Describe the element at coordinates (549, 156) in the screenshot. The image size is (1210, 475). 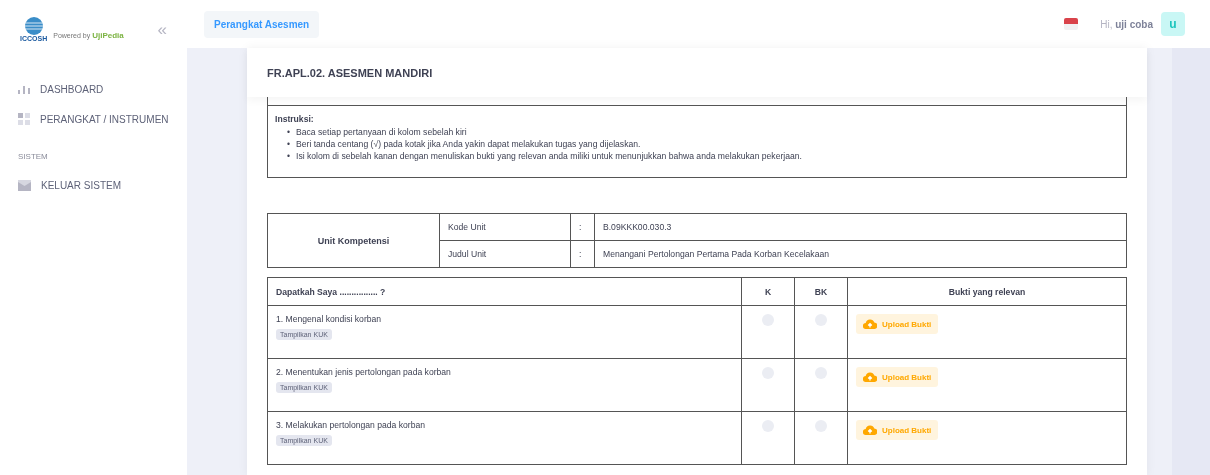
I see `instruction-item: Isi kolom di sebelah kanan dengan menuliskan bukti yang relevan anda miliki untuk menunjukkan bahwa anda melakukan pekerjaan.` at that location.